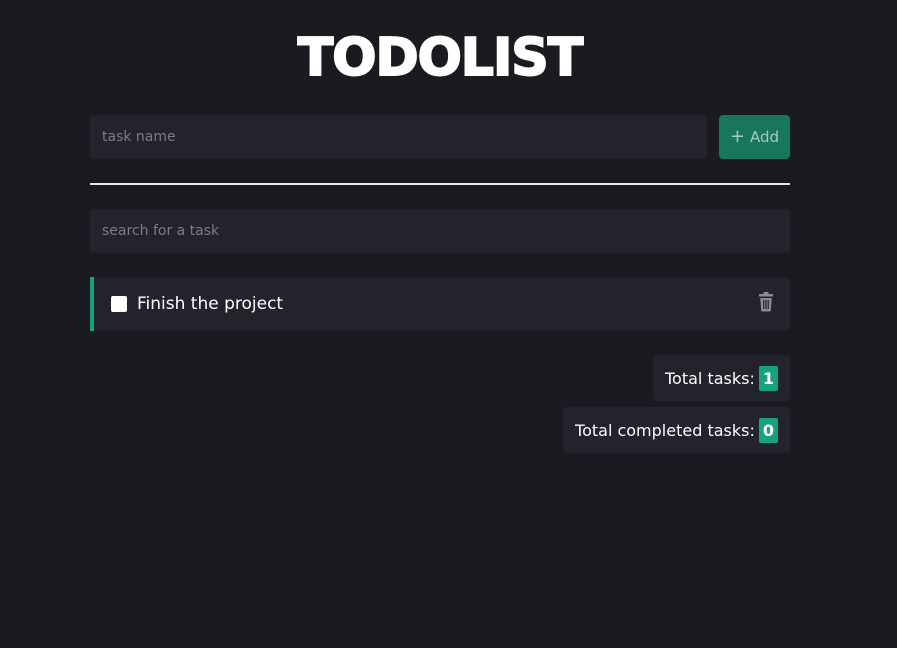 Image resolution: width=897 pixels, height=648 pixels. Describe the element at coordinates (398, 137) in the screenshot. I see `task-name-input` at that location.